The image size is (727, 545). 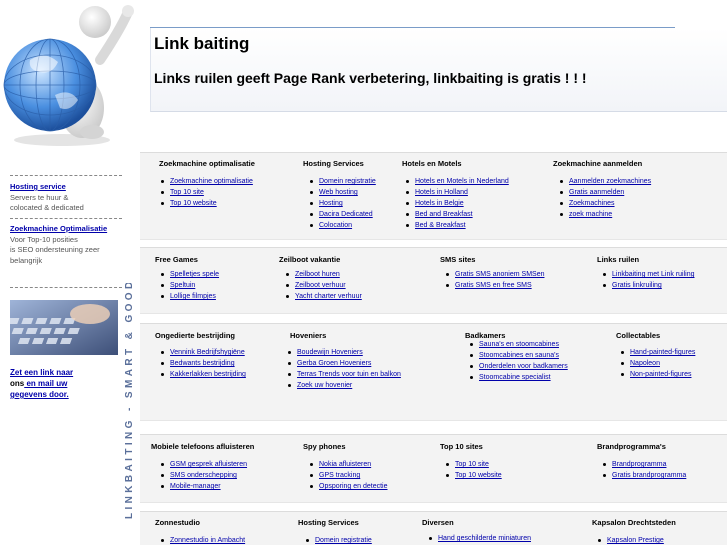 What do you see at coordinates (211, 181) in the screenshot?
I see `category-link: Zoekmachine optimalisatie` at bounding box center [211, 181].